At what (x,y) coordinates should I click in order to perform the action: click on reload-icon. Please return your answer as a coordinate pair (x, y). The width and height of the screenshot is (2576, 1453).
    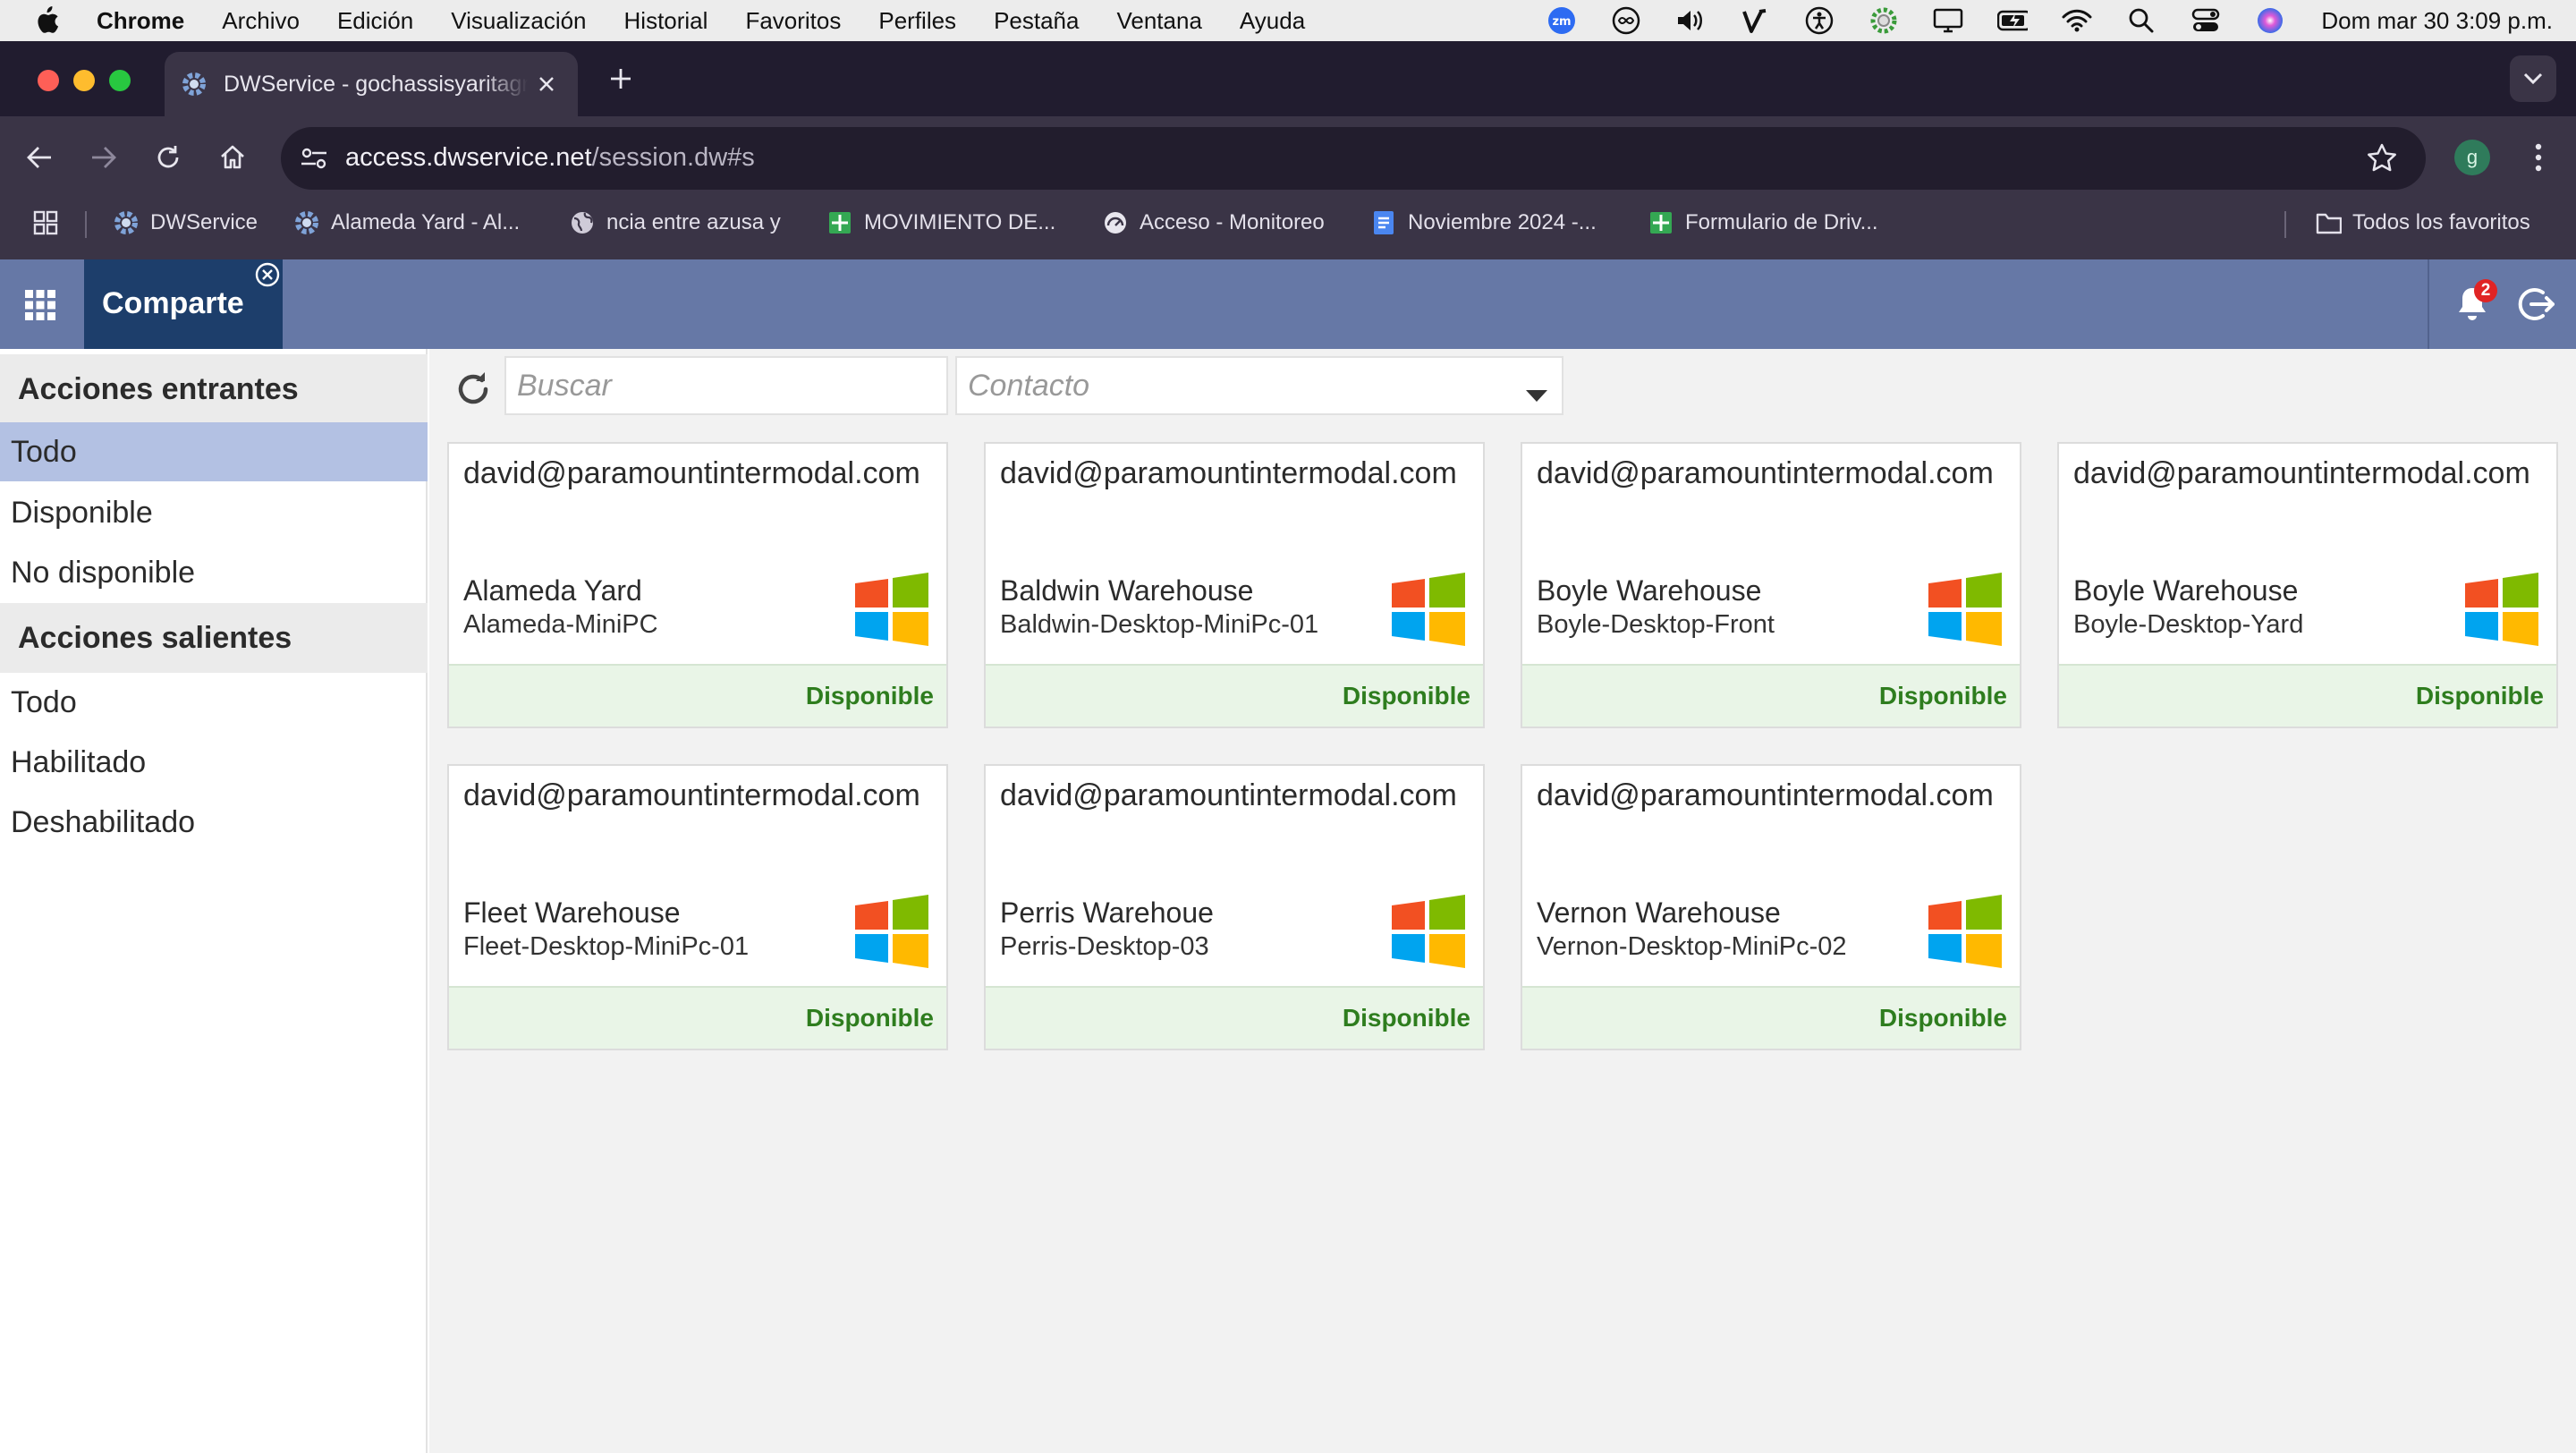
    Looking at the image, I should click on (168, 157).